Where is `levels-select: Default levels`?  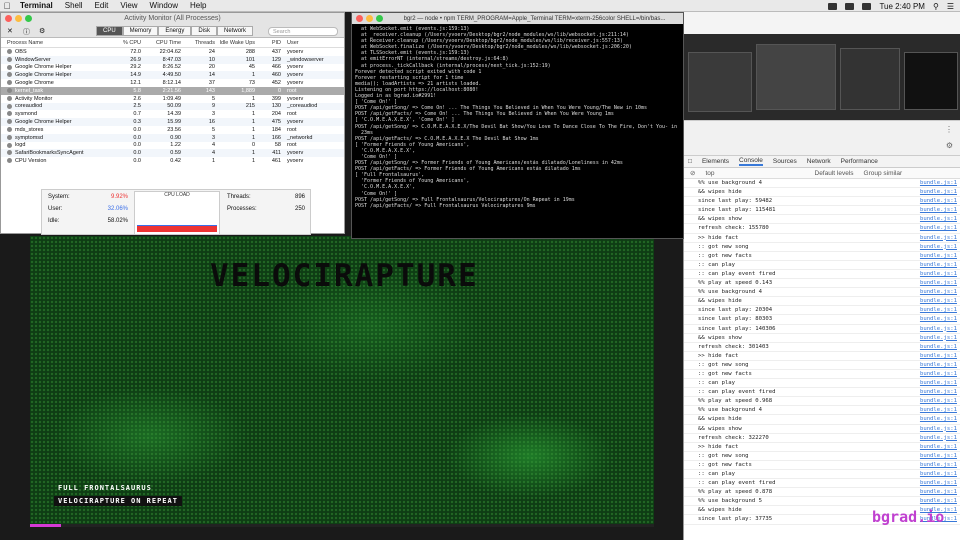 levels-select: Default levels is located at coordinates (834, 173).